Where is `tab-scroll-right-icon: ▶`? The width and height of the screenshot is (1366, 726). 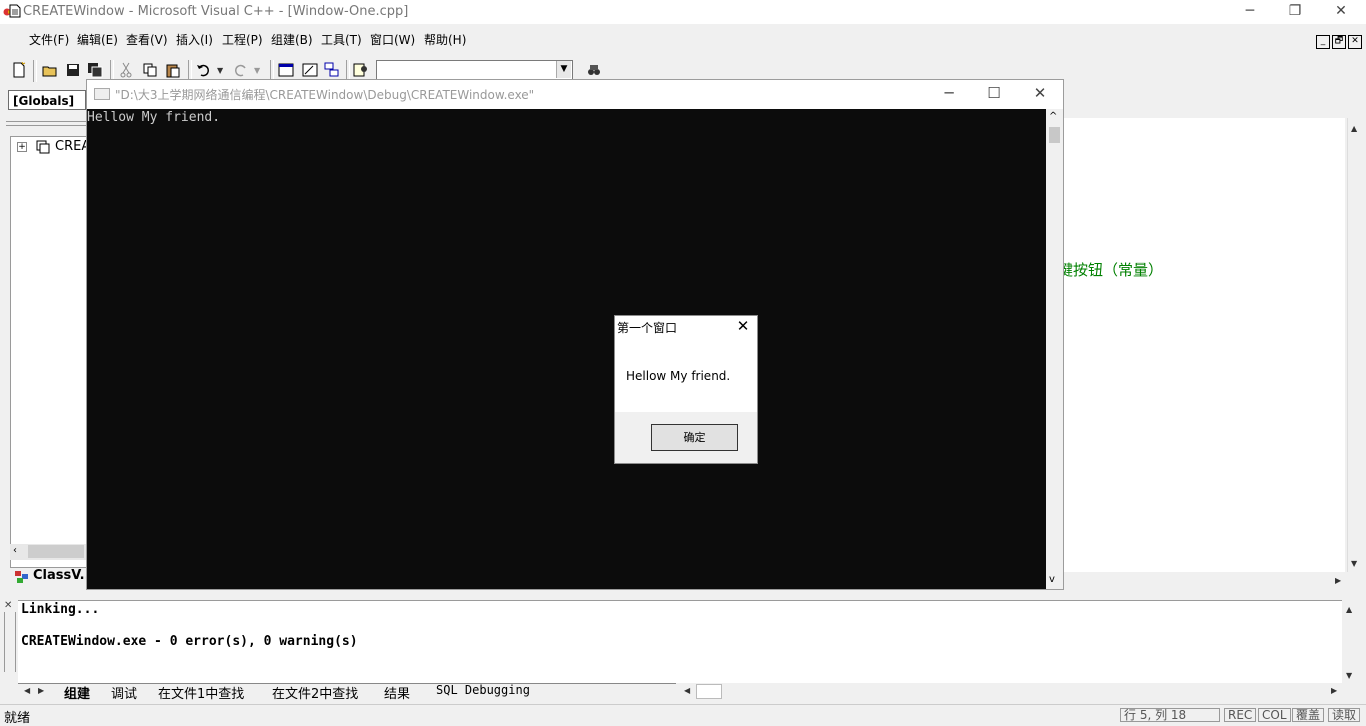
tab-scroll-right-icon: ▶ is located at coordinates (41, 690).